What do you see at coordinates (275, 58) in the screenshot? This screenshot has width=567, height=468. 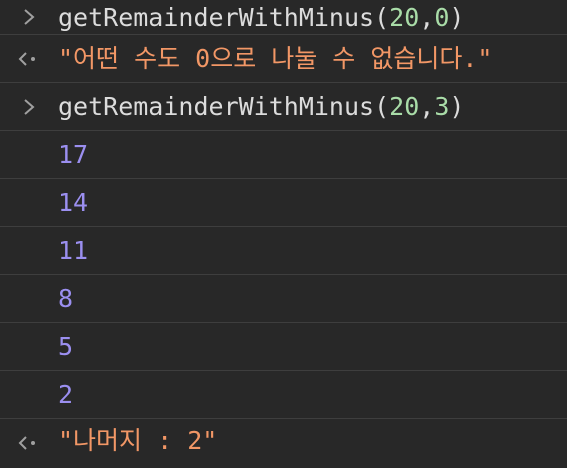 I see `result-string: "어떤 수도 0으로 나눌 수 없습니다."` at bounding box center [275, 58].